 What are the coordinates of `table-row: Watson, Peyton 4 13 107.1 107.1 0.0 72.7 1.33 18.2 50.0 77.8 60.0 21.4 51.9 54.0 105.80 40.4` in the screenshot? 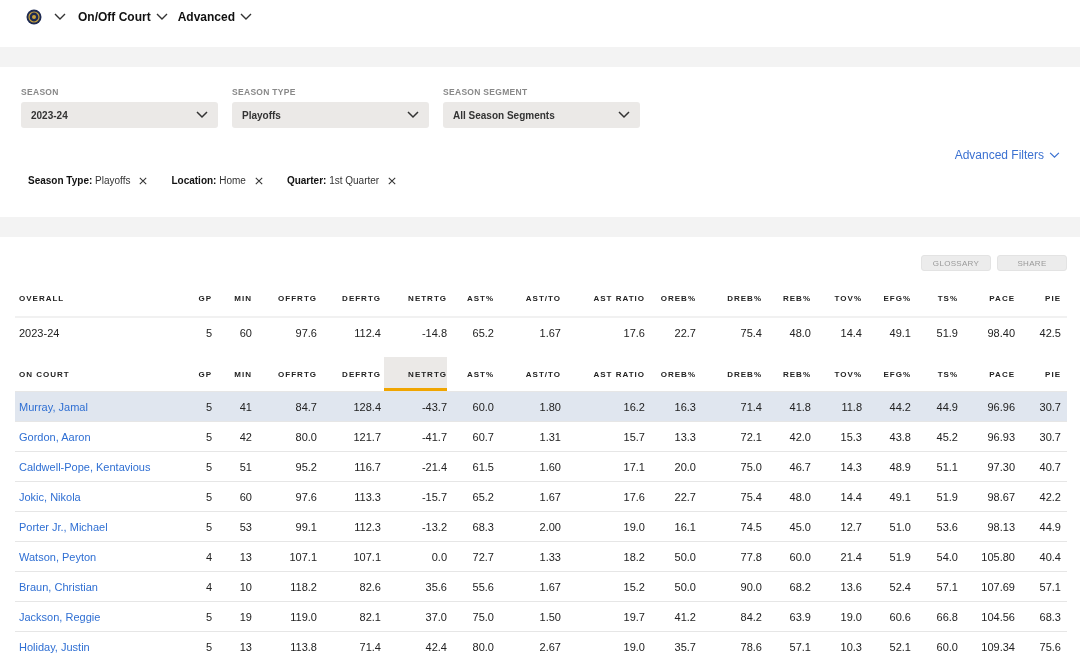 It's located at (541, 556).